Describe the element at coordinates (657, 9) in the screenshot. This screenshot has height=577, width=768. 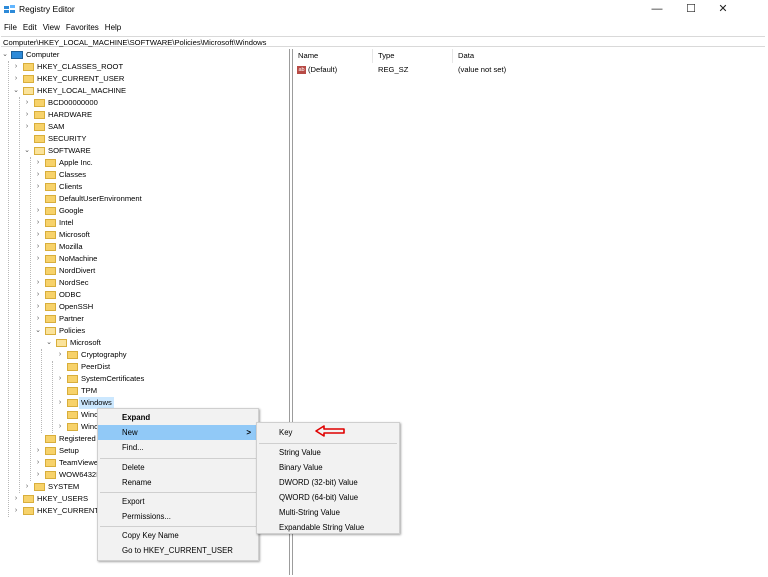
I see `minimize-button: —` at that location.